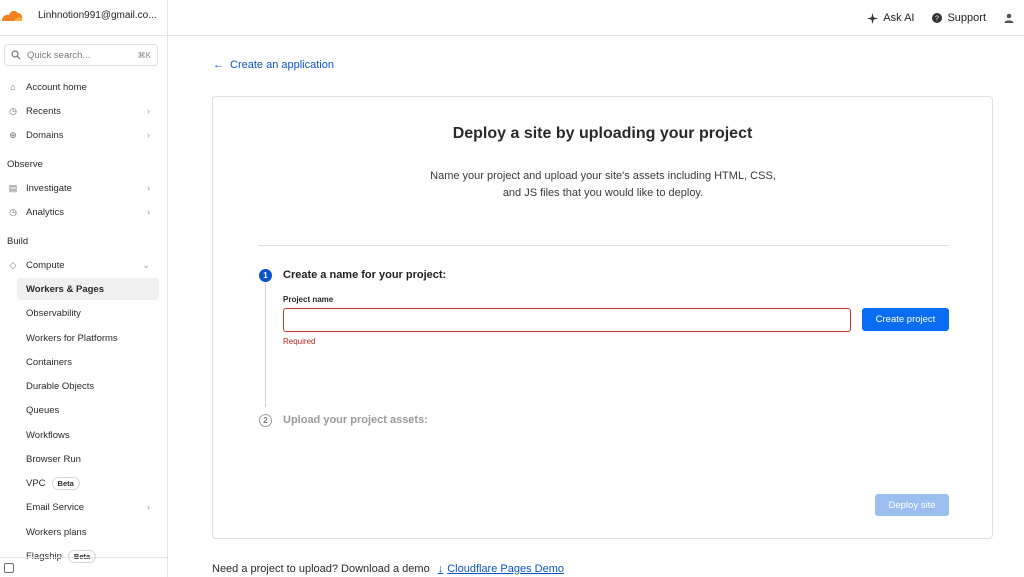 Image resolution: width=1024 pixels, height=577 pixels. I want to click on sidebar-item-observability: Observability, so click(88, 313).